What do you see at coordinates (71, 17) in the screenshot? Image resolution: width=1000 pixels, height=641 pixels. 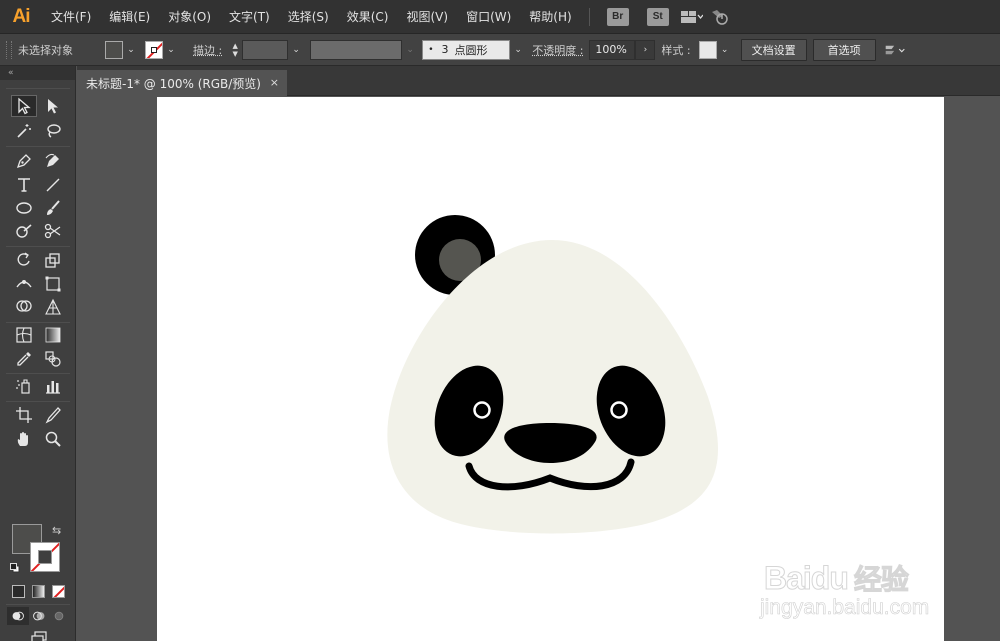 I see `menu-file: 文件(F)` at bounding box center [71, 17].